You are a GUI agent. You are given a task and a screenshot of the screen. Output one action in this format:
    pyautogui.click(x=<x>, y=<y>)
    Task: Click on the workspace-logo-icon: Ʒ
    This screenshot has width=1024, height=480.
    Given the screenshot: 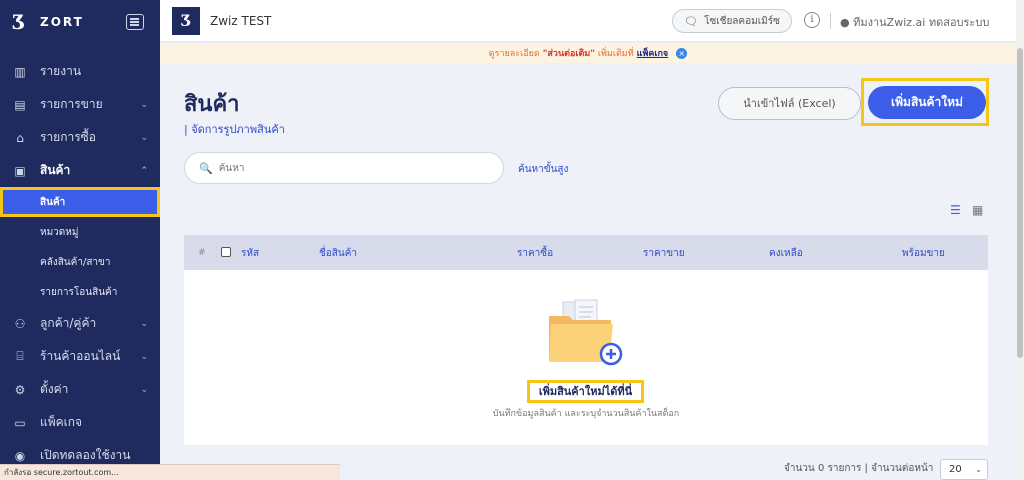 What is the action you would take?
    pyautogui.click(x=186, y=20)
    